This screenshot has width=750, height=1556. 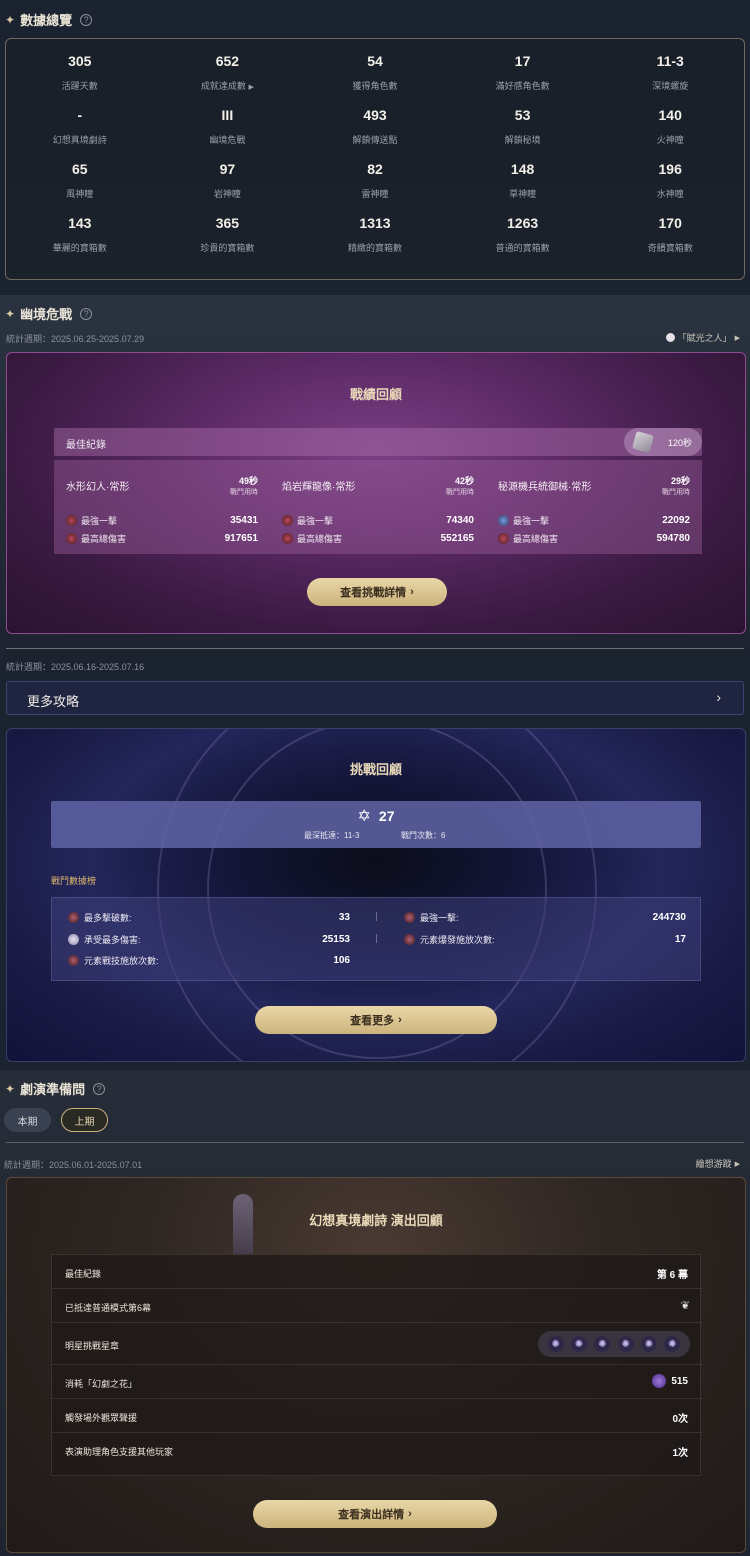 What do you see at coordinates (673, 538) in the screenshot?
I see `row-value: 594780` at bounding box center [673, 538].